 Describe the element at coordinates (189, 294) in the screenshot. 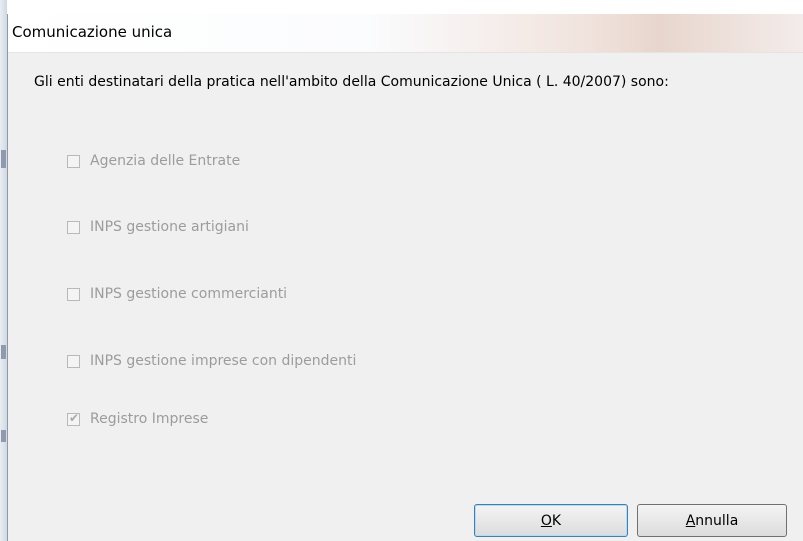

I see `checkbox-label: INPS gestione commercianti` at that location.